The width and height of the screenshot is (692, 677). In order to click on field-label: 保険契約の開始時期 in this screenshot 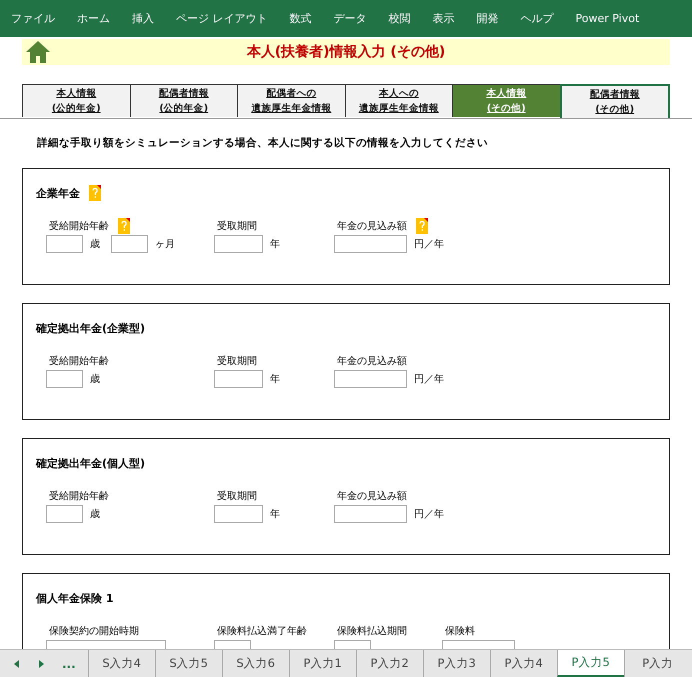, I will do `click(94, 631)`.